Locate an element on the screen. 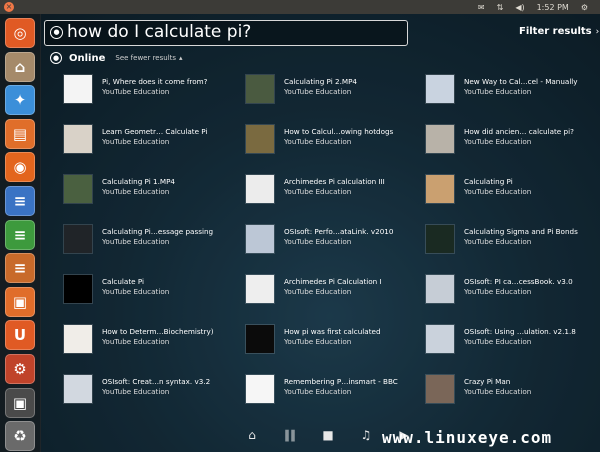  online-category-icon: ● is located at coordinates (56, 58).